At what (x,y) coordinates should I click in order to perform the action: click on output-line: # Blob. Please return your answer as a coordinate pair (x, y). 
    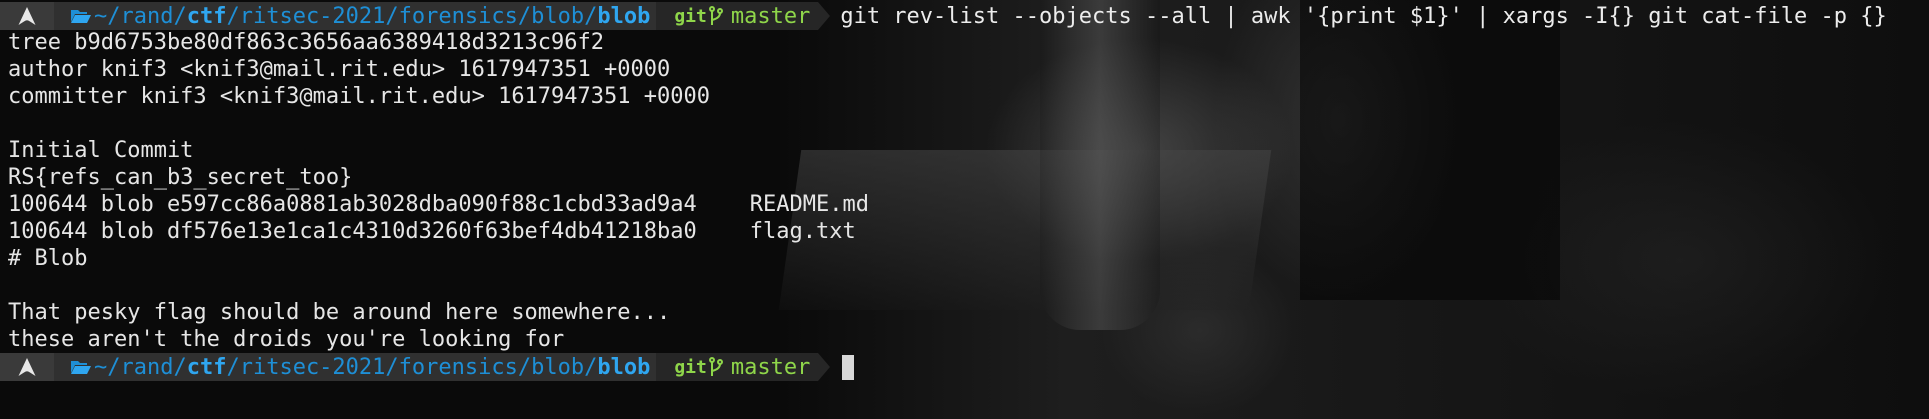
    Looking at the image, I should click on (48, 258).